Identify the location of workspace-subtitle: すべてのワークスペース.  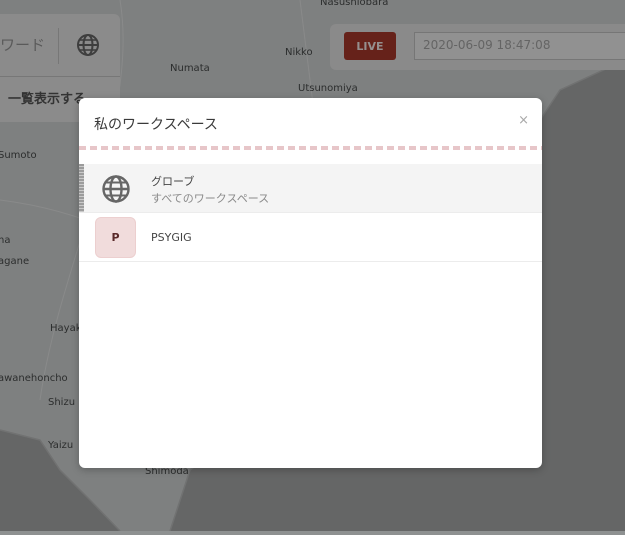
(210, 198).